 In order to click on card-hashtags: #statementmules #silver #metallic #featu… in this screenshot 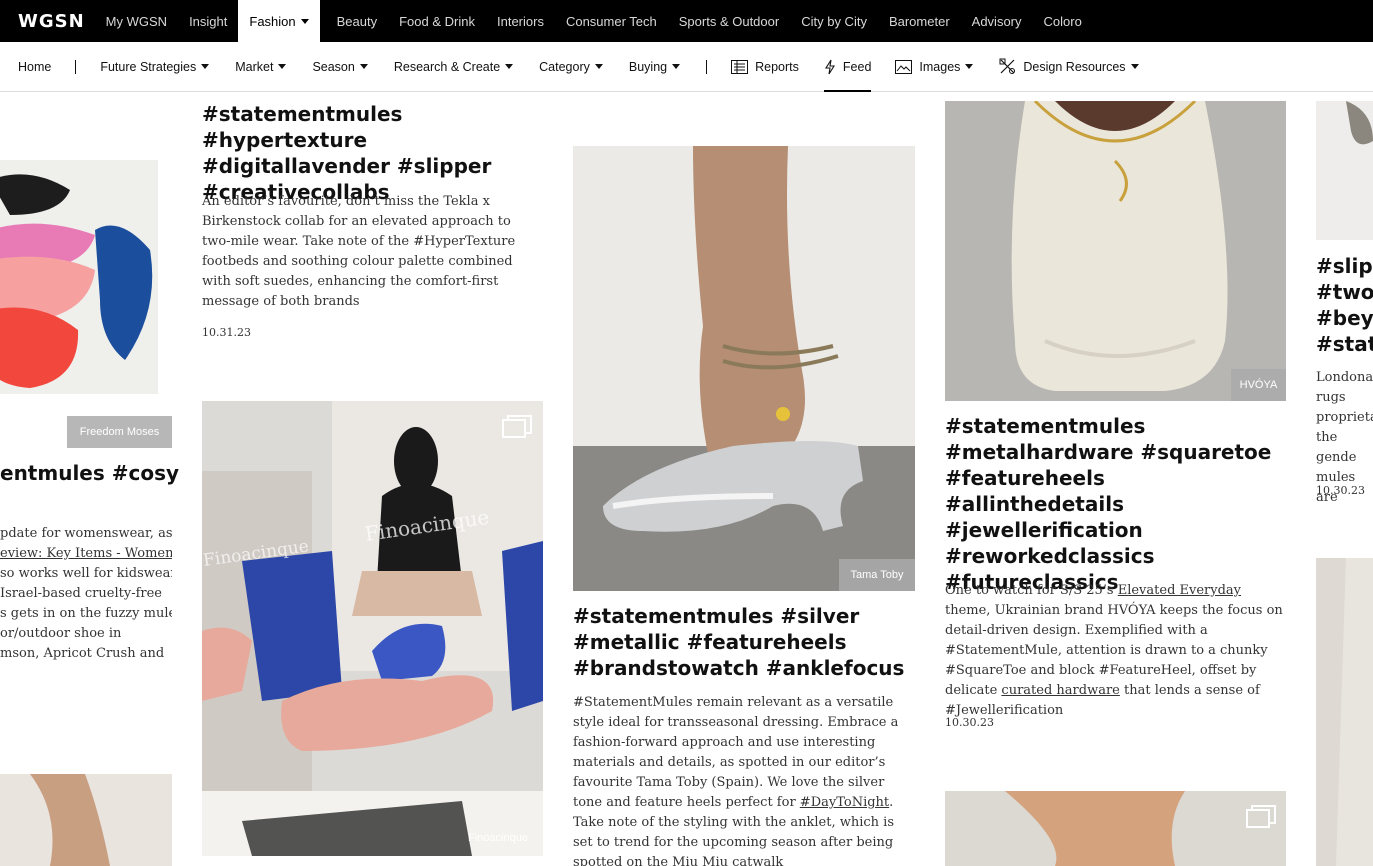, I will do `click(744, 642)`.